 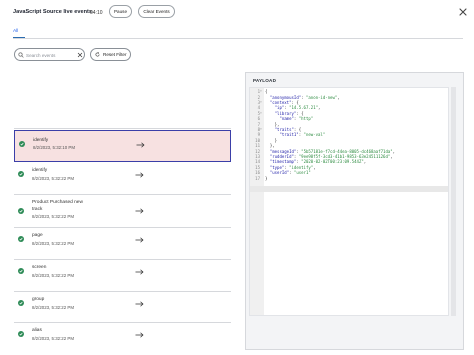 I want to click on event-name: alias, so click(x=37, y=330).